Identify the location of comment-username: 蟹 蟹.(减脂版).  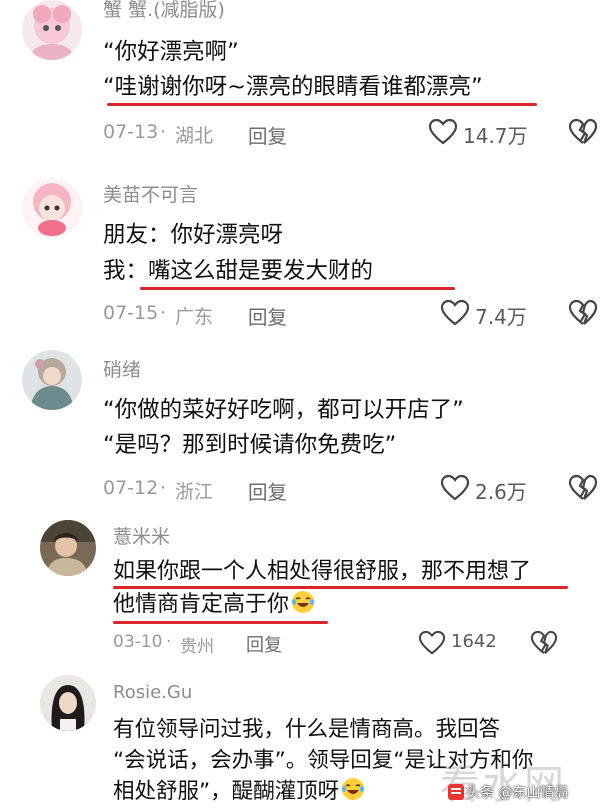
(164, 11).